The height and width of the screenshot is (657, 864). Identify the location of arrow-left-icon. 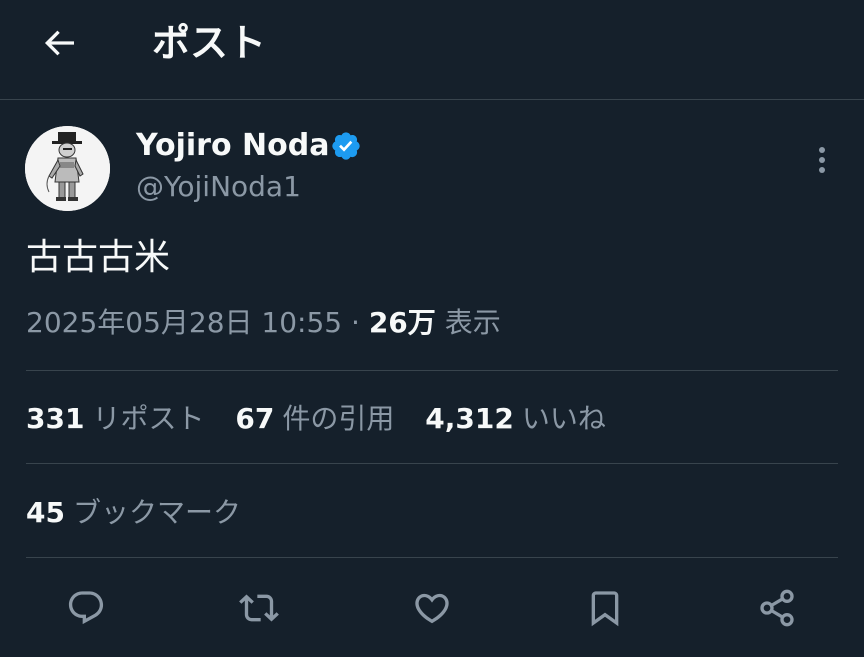
(59, 43).